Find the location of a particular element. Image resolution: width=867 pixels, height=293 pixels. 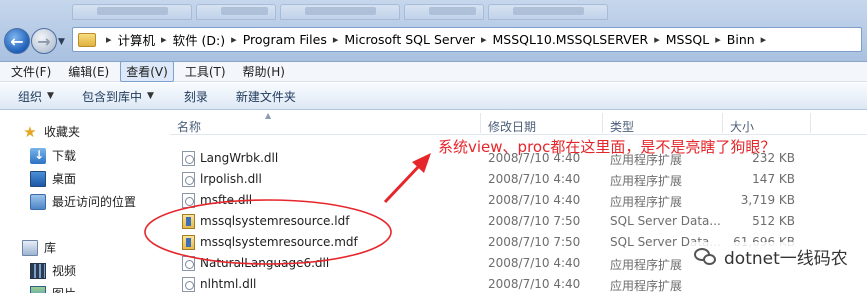

recent-pages-button: ▼ is located at coordinates (61, 42).